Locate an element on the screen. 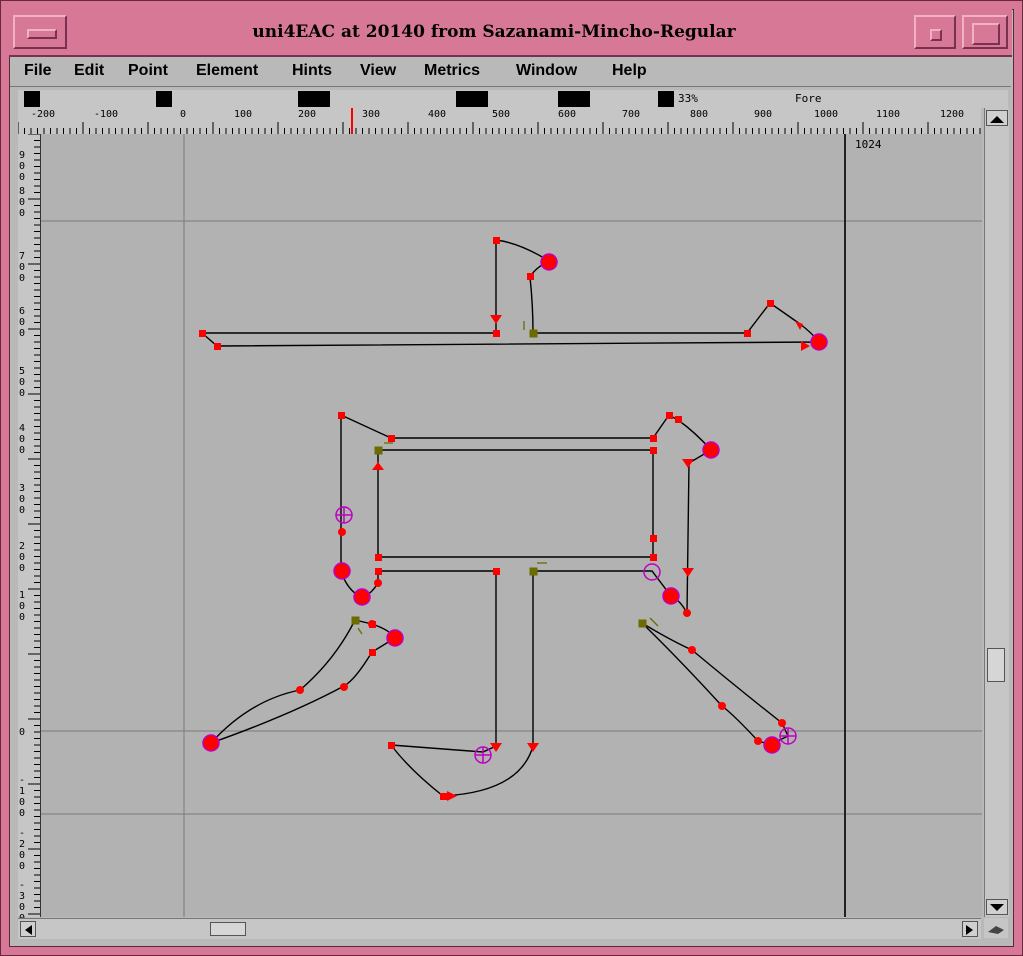  scroll-up-button is located at coordinates (997, 118).